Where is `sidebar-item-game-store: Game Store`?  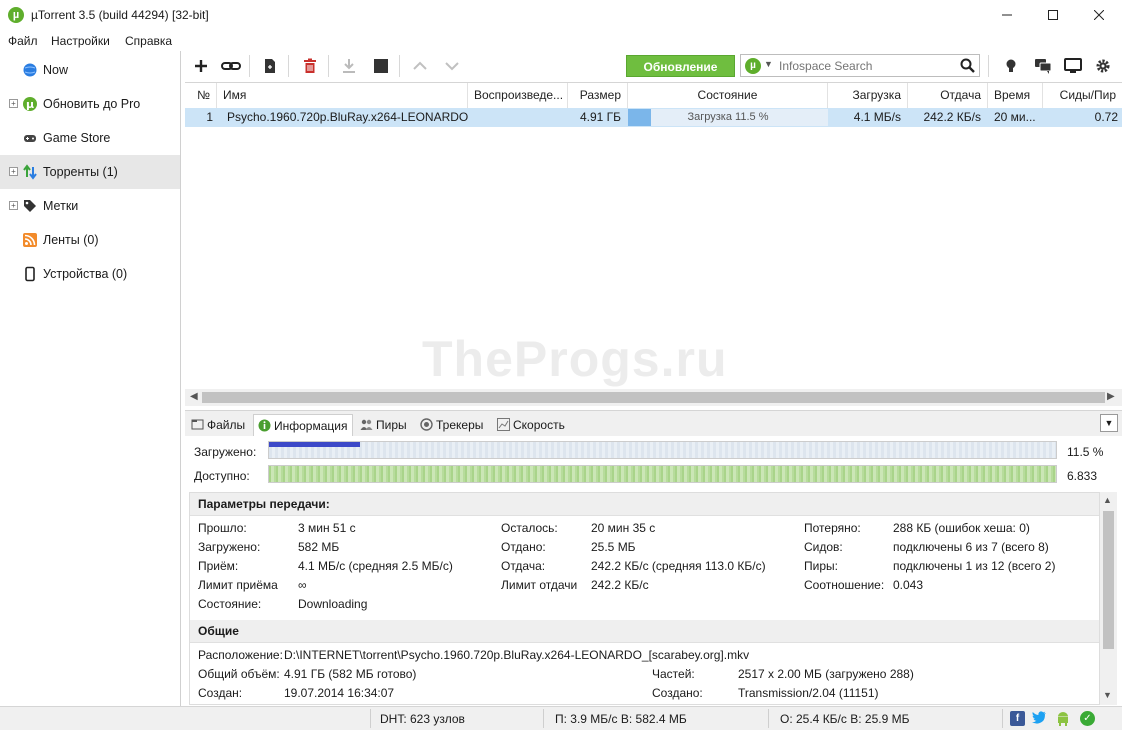
sidebar-item-game-store: Game Store is located at coordinates (90, 138).